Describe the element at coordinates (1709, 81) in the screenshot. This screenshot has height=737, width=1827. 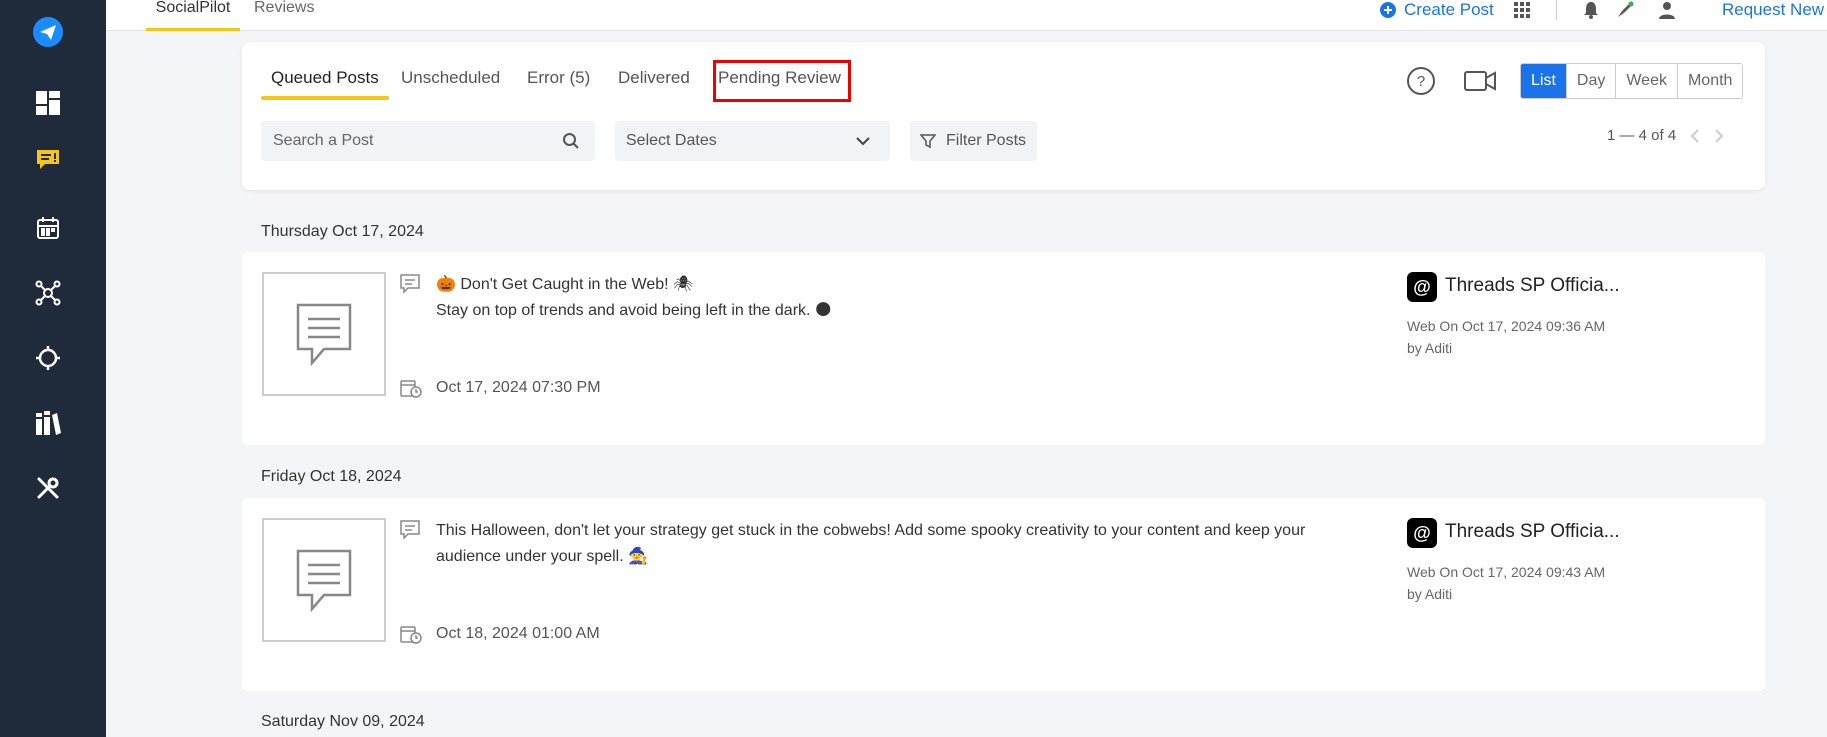
I see `view-month-button: Month` at that location.